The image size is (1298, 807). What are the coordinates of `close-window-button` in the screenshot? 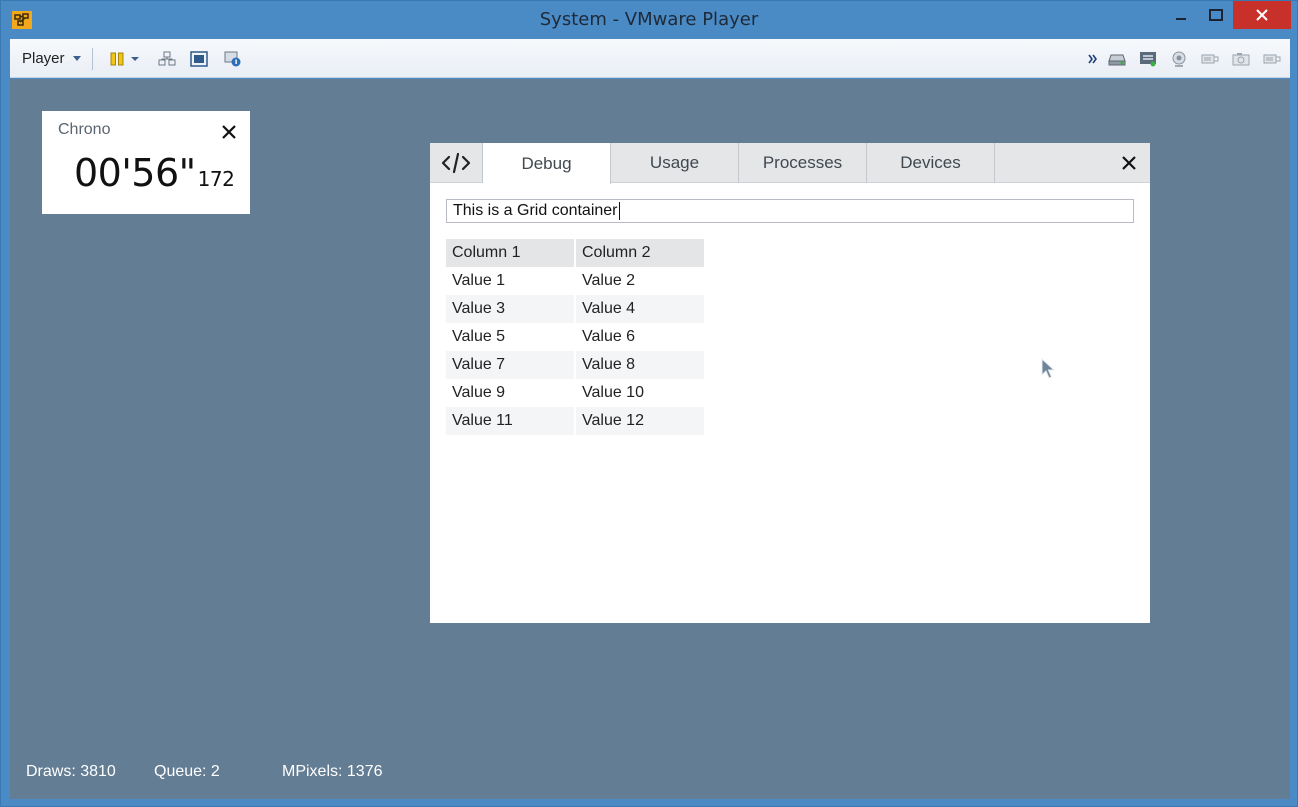 It's located at (1262, 15).